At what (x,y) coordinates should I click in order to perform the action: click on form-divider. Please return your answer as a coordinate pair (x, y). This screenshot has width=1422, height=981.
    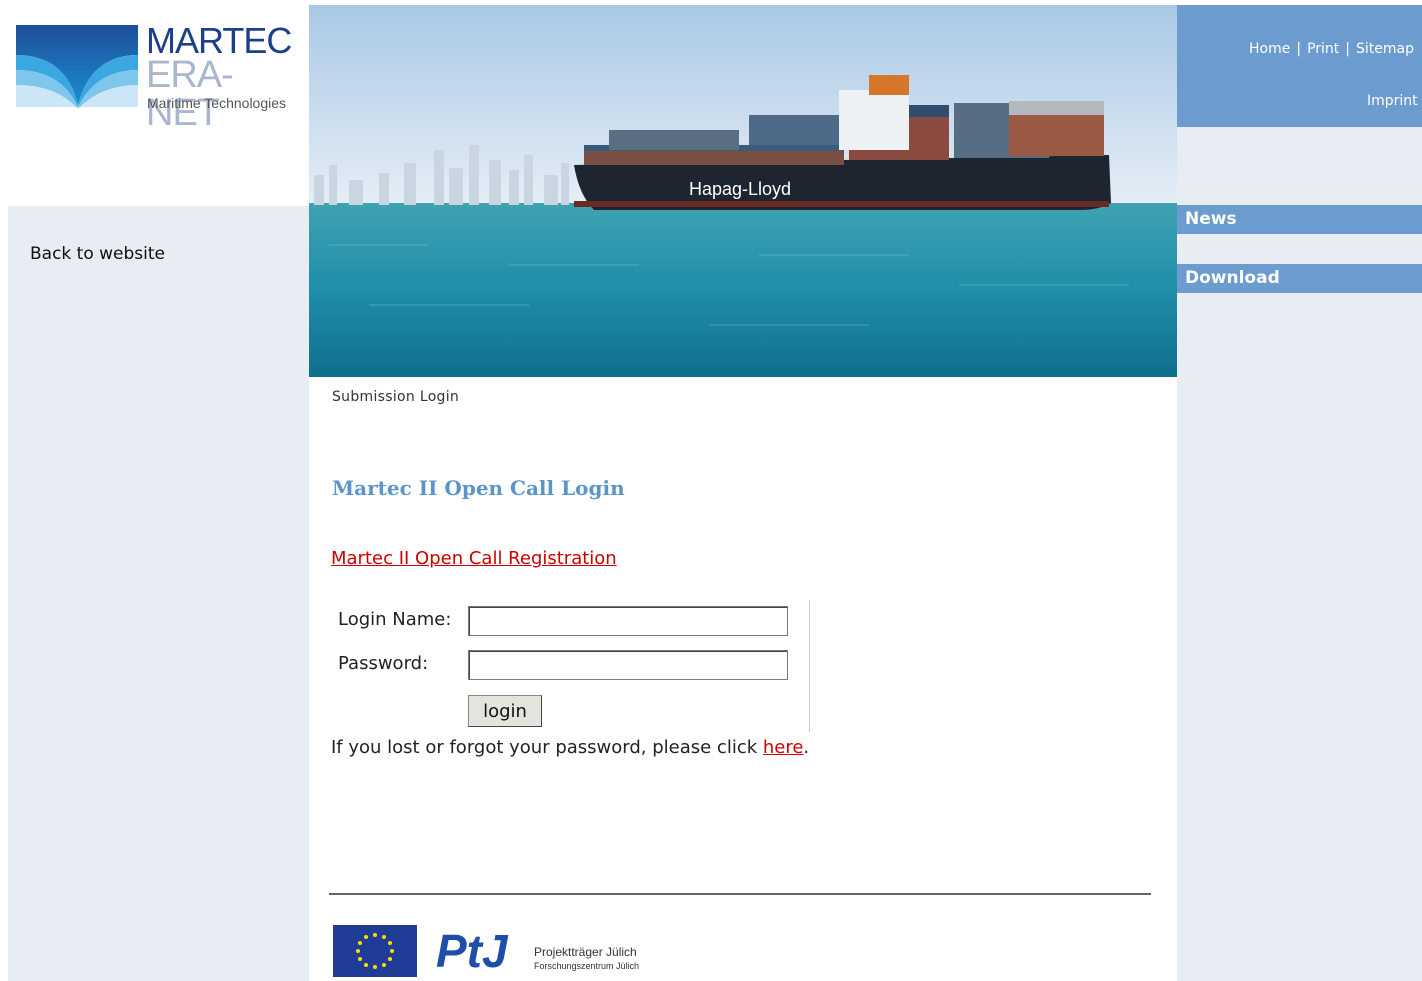
    Looking at the image, I should click on (809, 666).